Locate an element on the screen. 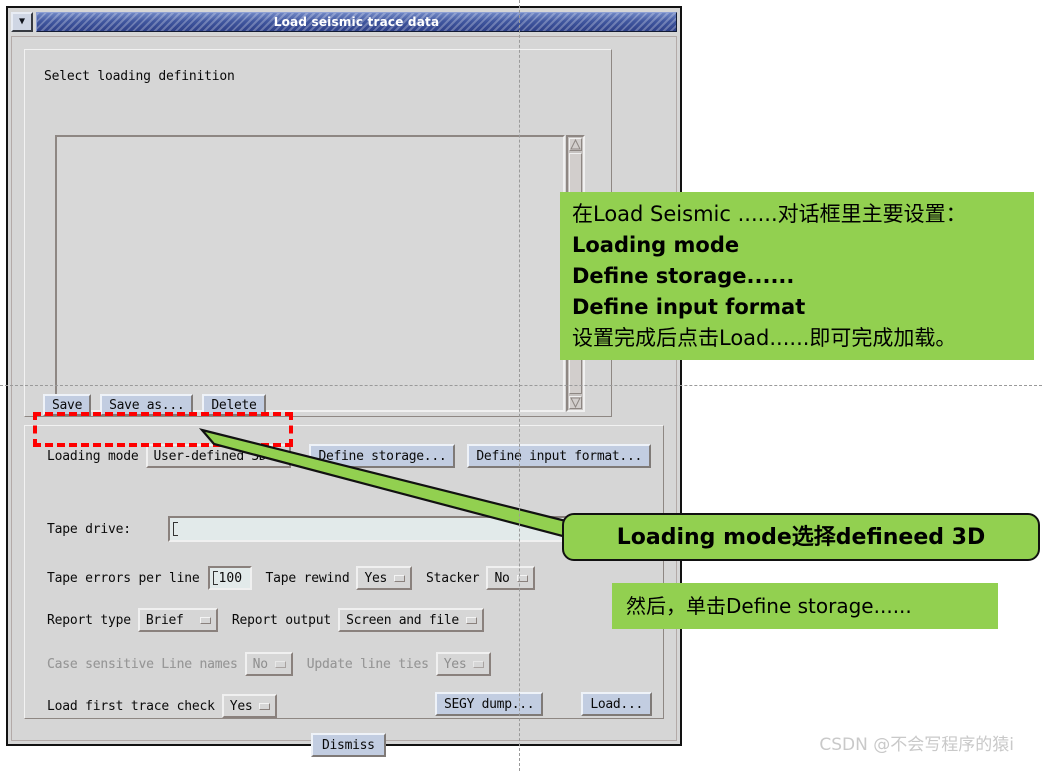 The width and height of the screenshot is (1042, 771). main-note-line-2: Loading mode is located at coordinates (656, 244).